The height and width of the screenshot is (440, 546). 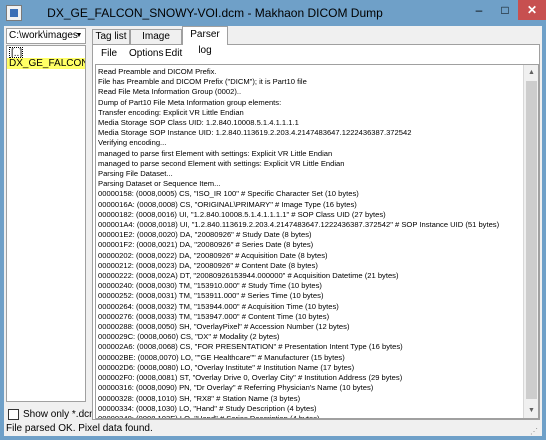 I want to click on menu-file: File, so click(x=109, y=53).